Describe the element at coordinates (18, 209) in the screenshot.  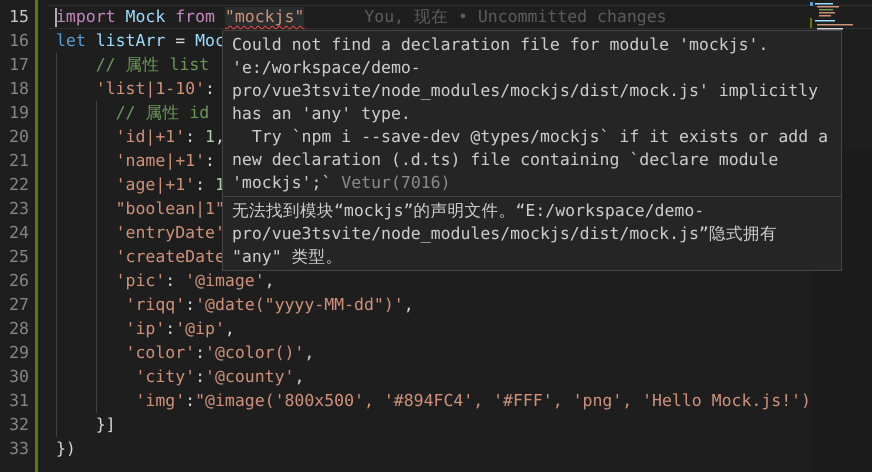
I see `line-number: 23` at that location.